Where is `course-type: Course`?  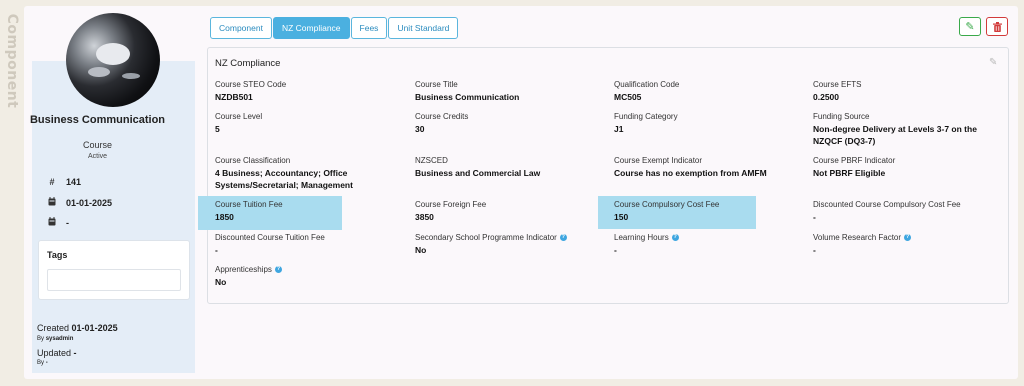 course-type: Course is located at coordinates (97, 145).